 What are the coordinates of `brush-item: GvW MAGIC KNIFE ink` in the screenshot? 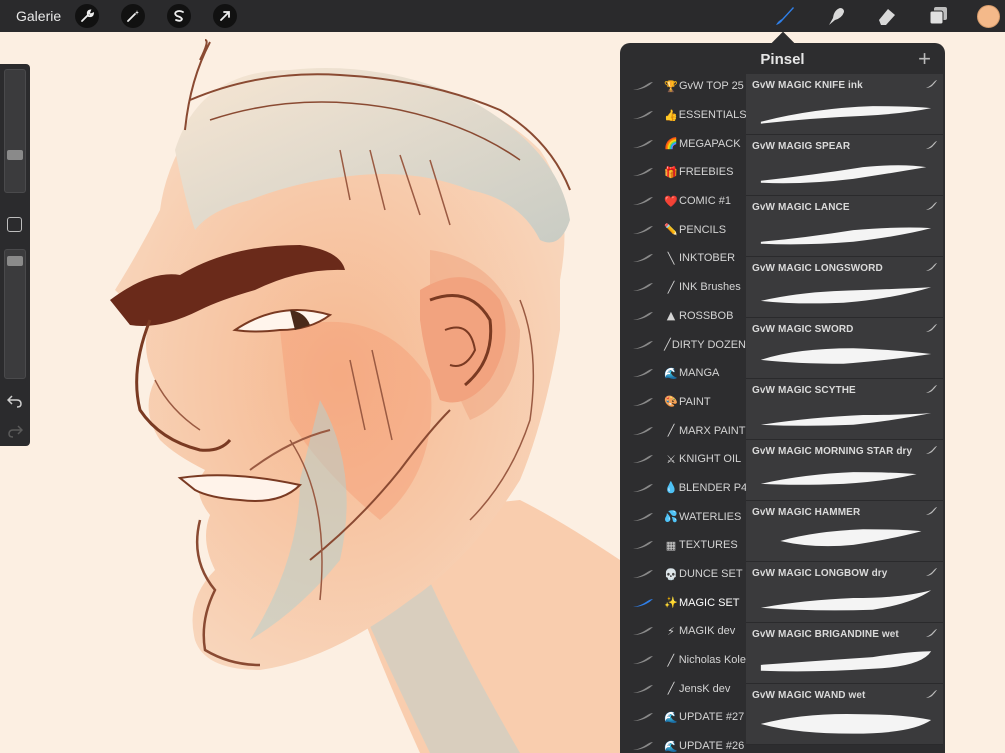 It's located at (844, 104).